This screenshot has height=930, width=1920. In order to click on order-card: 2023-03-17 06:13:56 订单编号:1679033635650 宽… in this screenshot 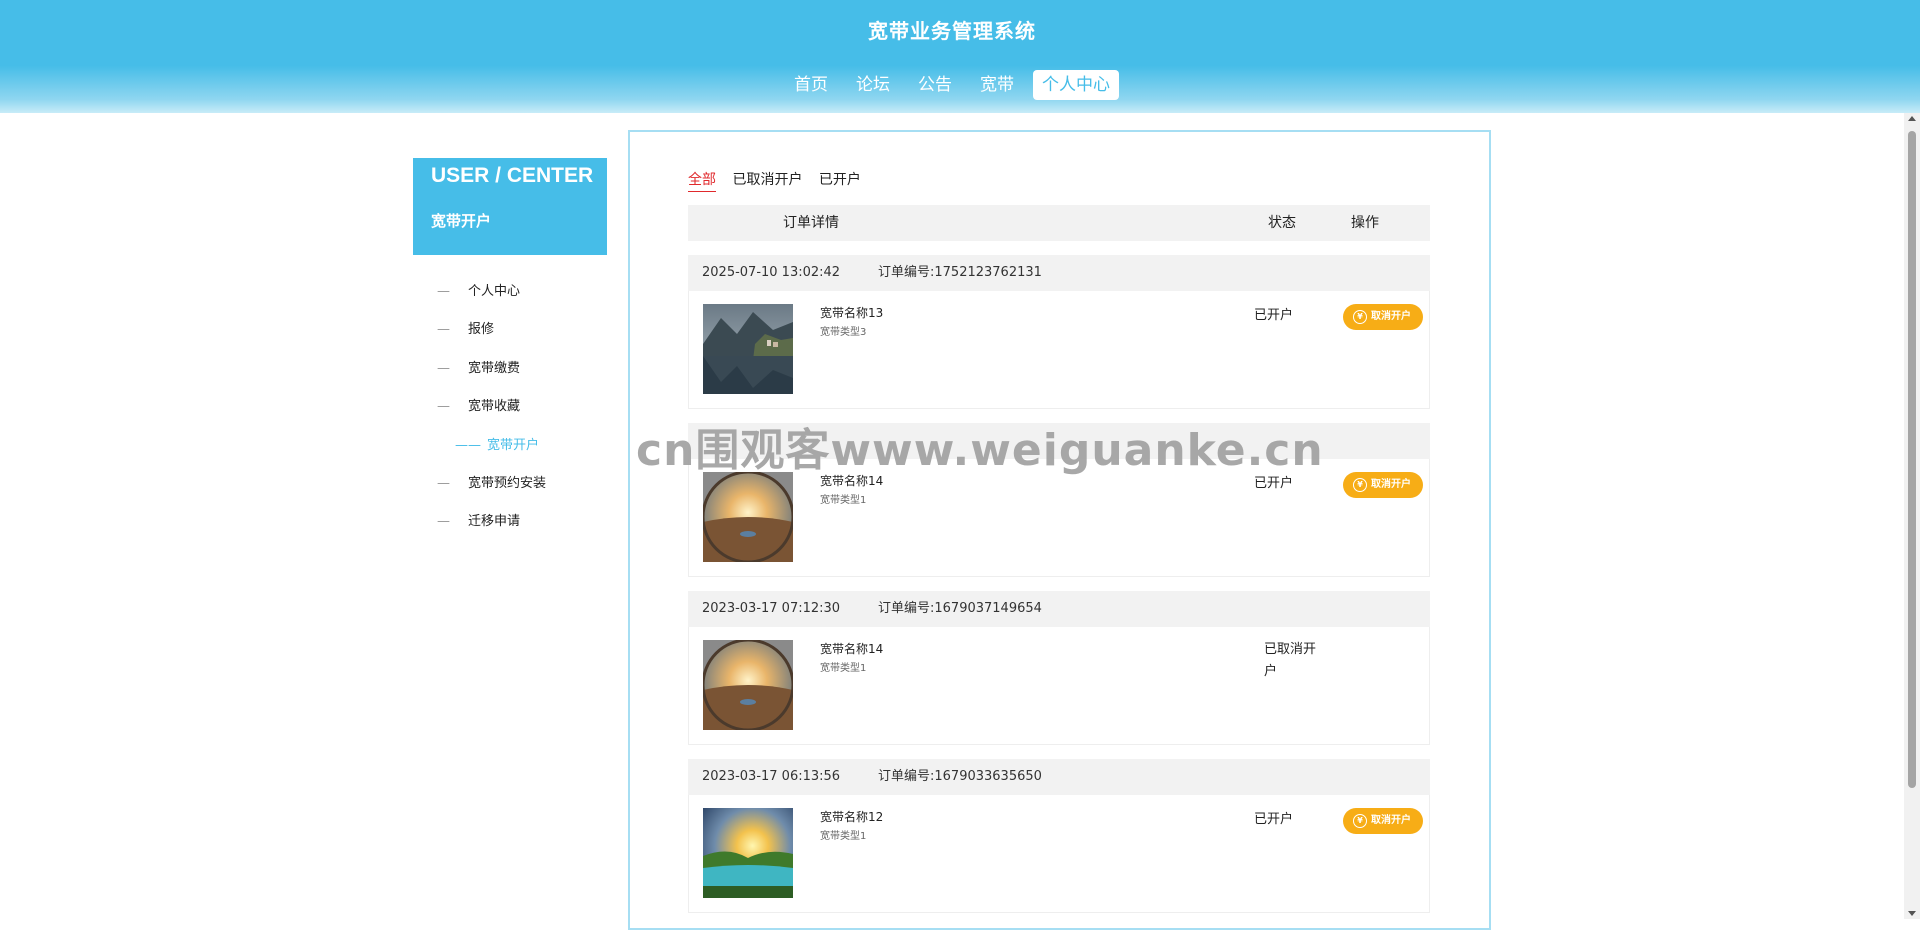, I will do `click(1059, 836)`.